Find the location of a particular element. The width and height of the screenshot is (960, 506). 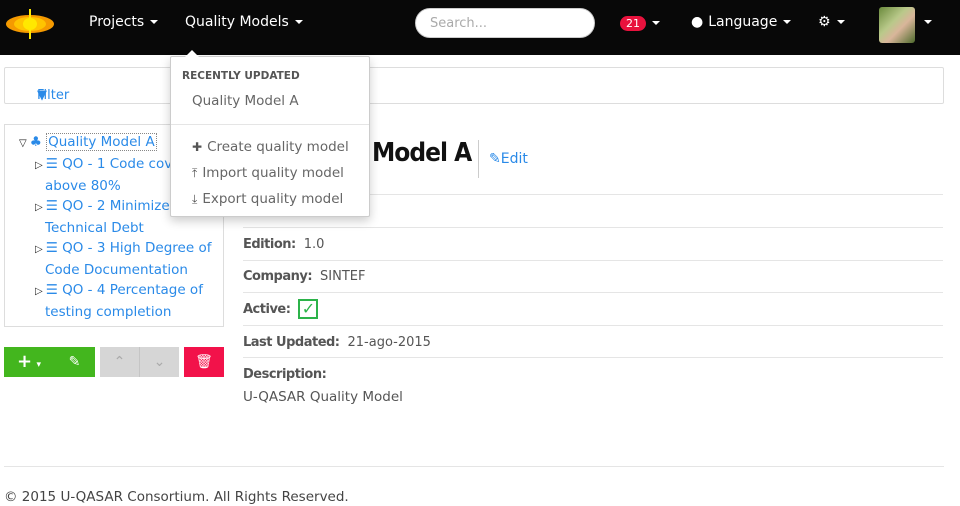

search-input is located at coordinates (505, 23).